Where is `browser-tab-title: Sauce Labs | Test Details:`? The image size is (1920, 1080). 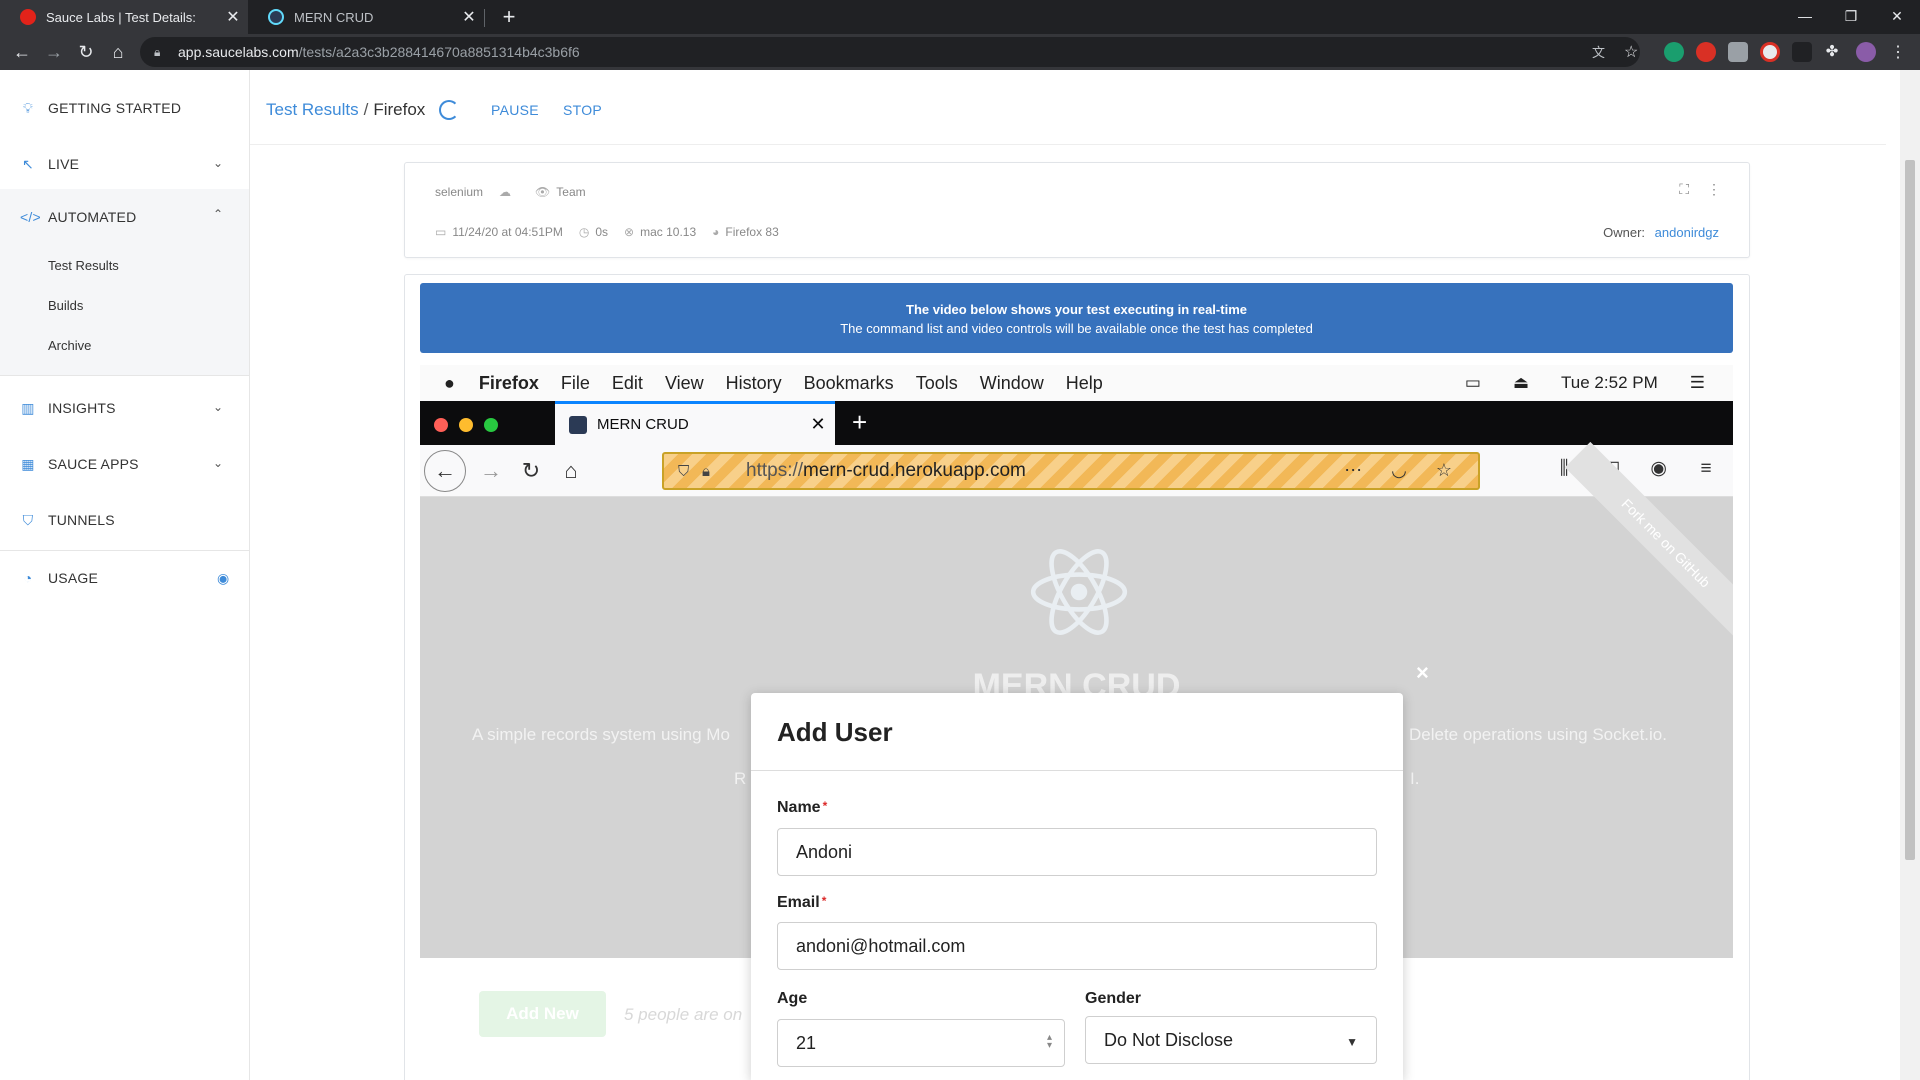
browser-tab-title: Sauce Labs | Test Details: is located at coordinates (121, 17).